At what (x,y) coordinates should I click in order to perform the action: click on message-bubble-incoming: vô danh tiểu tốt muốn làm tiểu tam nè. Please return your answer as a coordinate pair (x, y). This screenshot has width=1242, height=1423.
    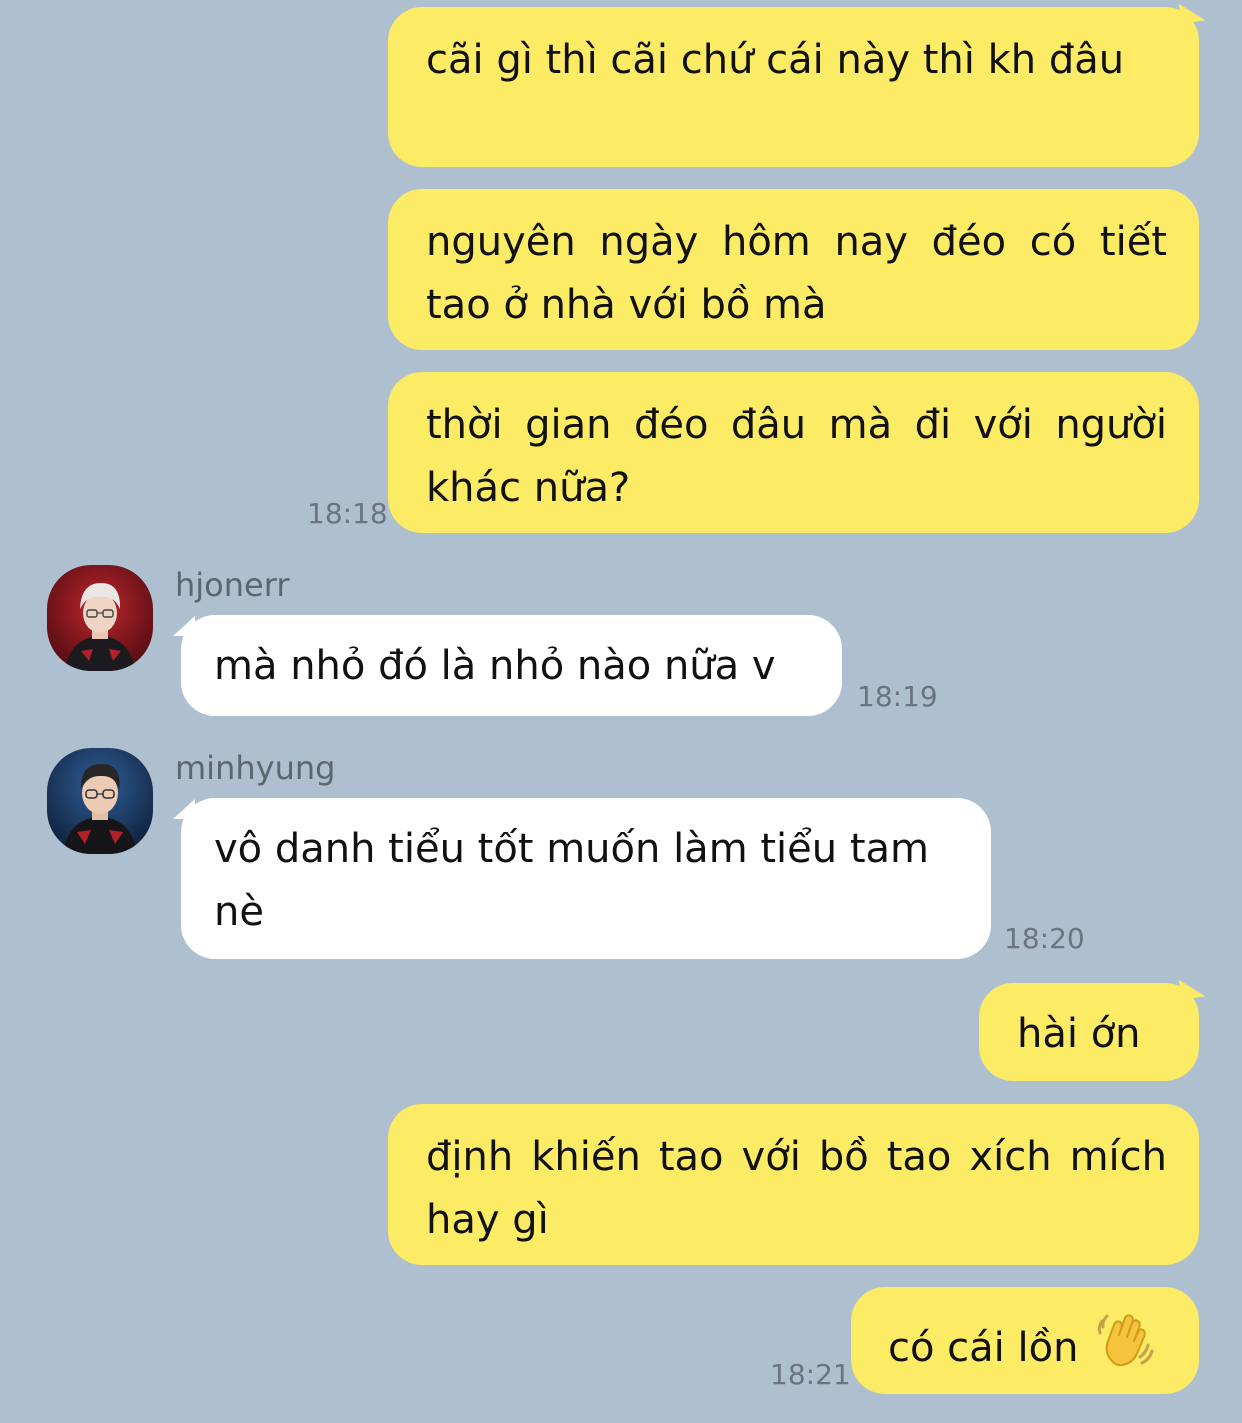
    Looking at the image, I should click on (586, 878).